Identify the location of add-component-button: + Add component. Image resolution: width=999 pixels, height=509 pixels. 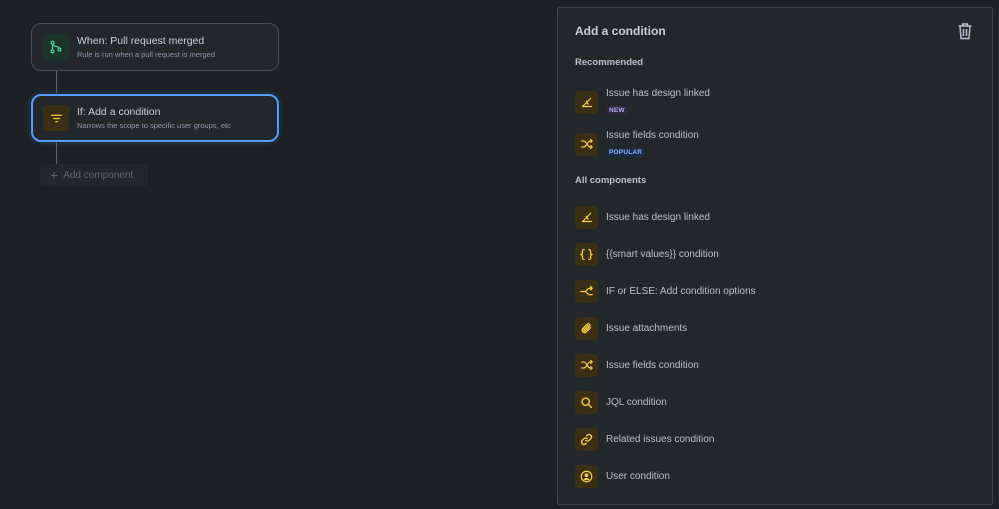
(94, 175).